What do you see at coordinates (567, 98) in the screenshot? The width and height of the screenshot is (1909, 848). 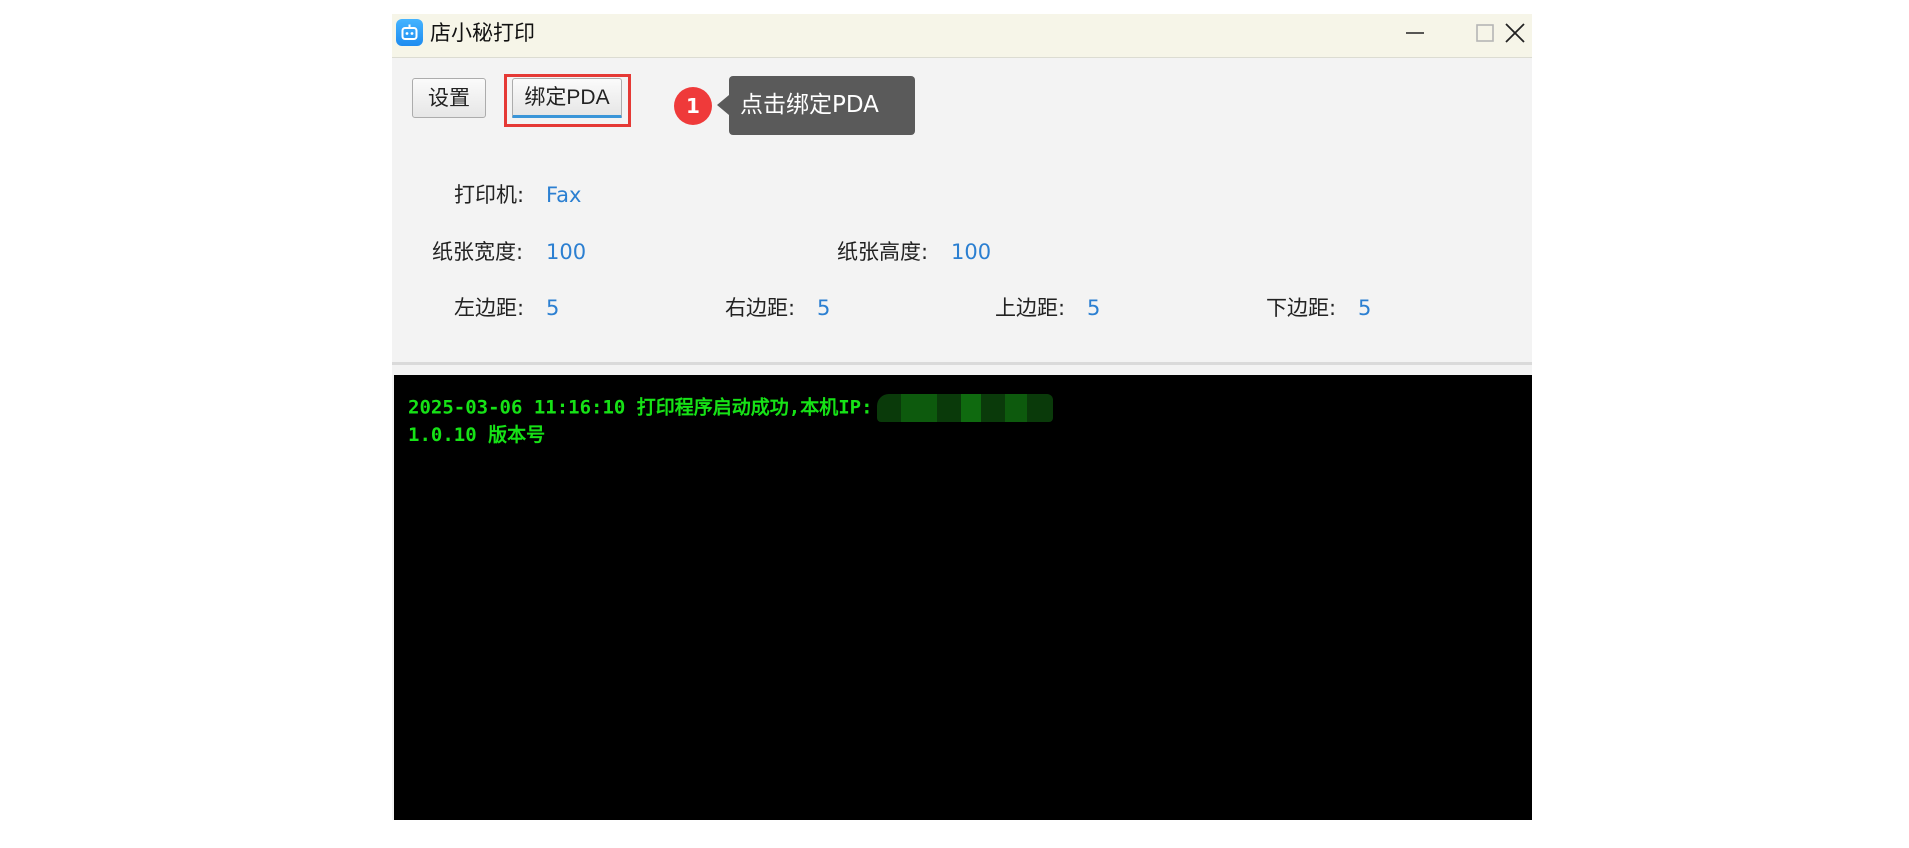 I see `bind-pda-button: 绑定PDA` at bounding box center [567, 98].